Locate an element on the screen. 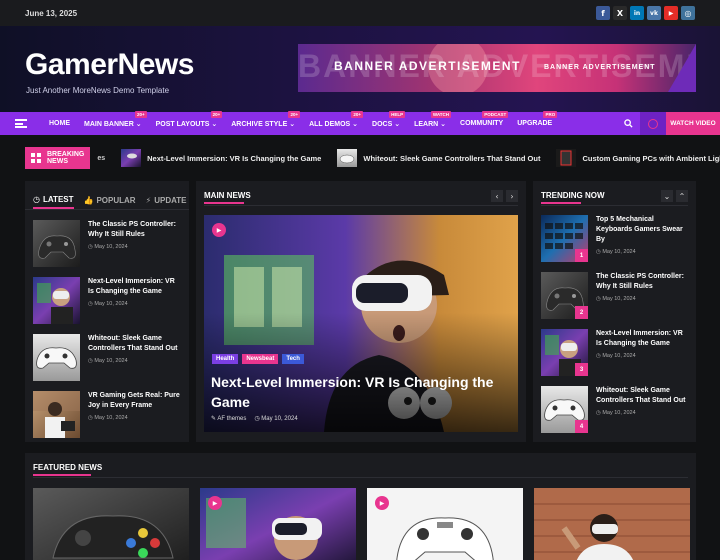 The height and width of the screenshot is (560, 720). linkedin-icon: in is located at coordinates (637, 13).